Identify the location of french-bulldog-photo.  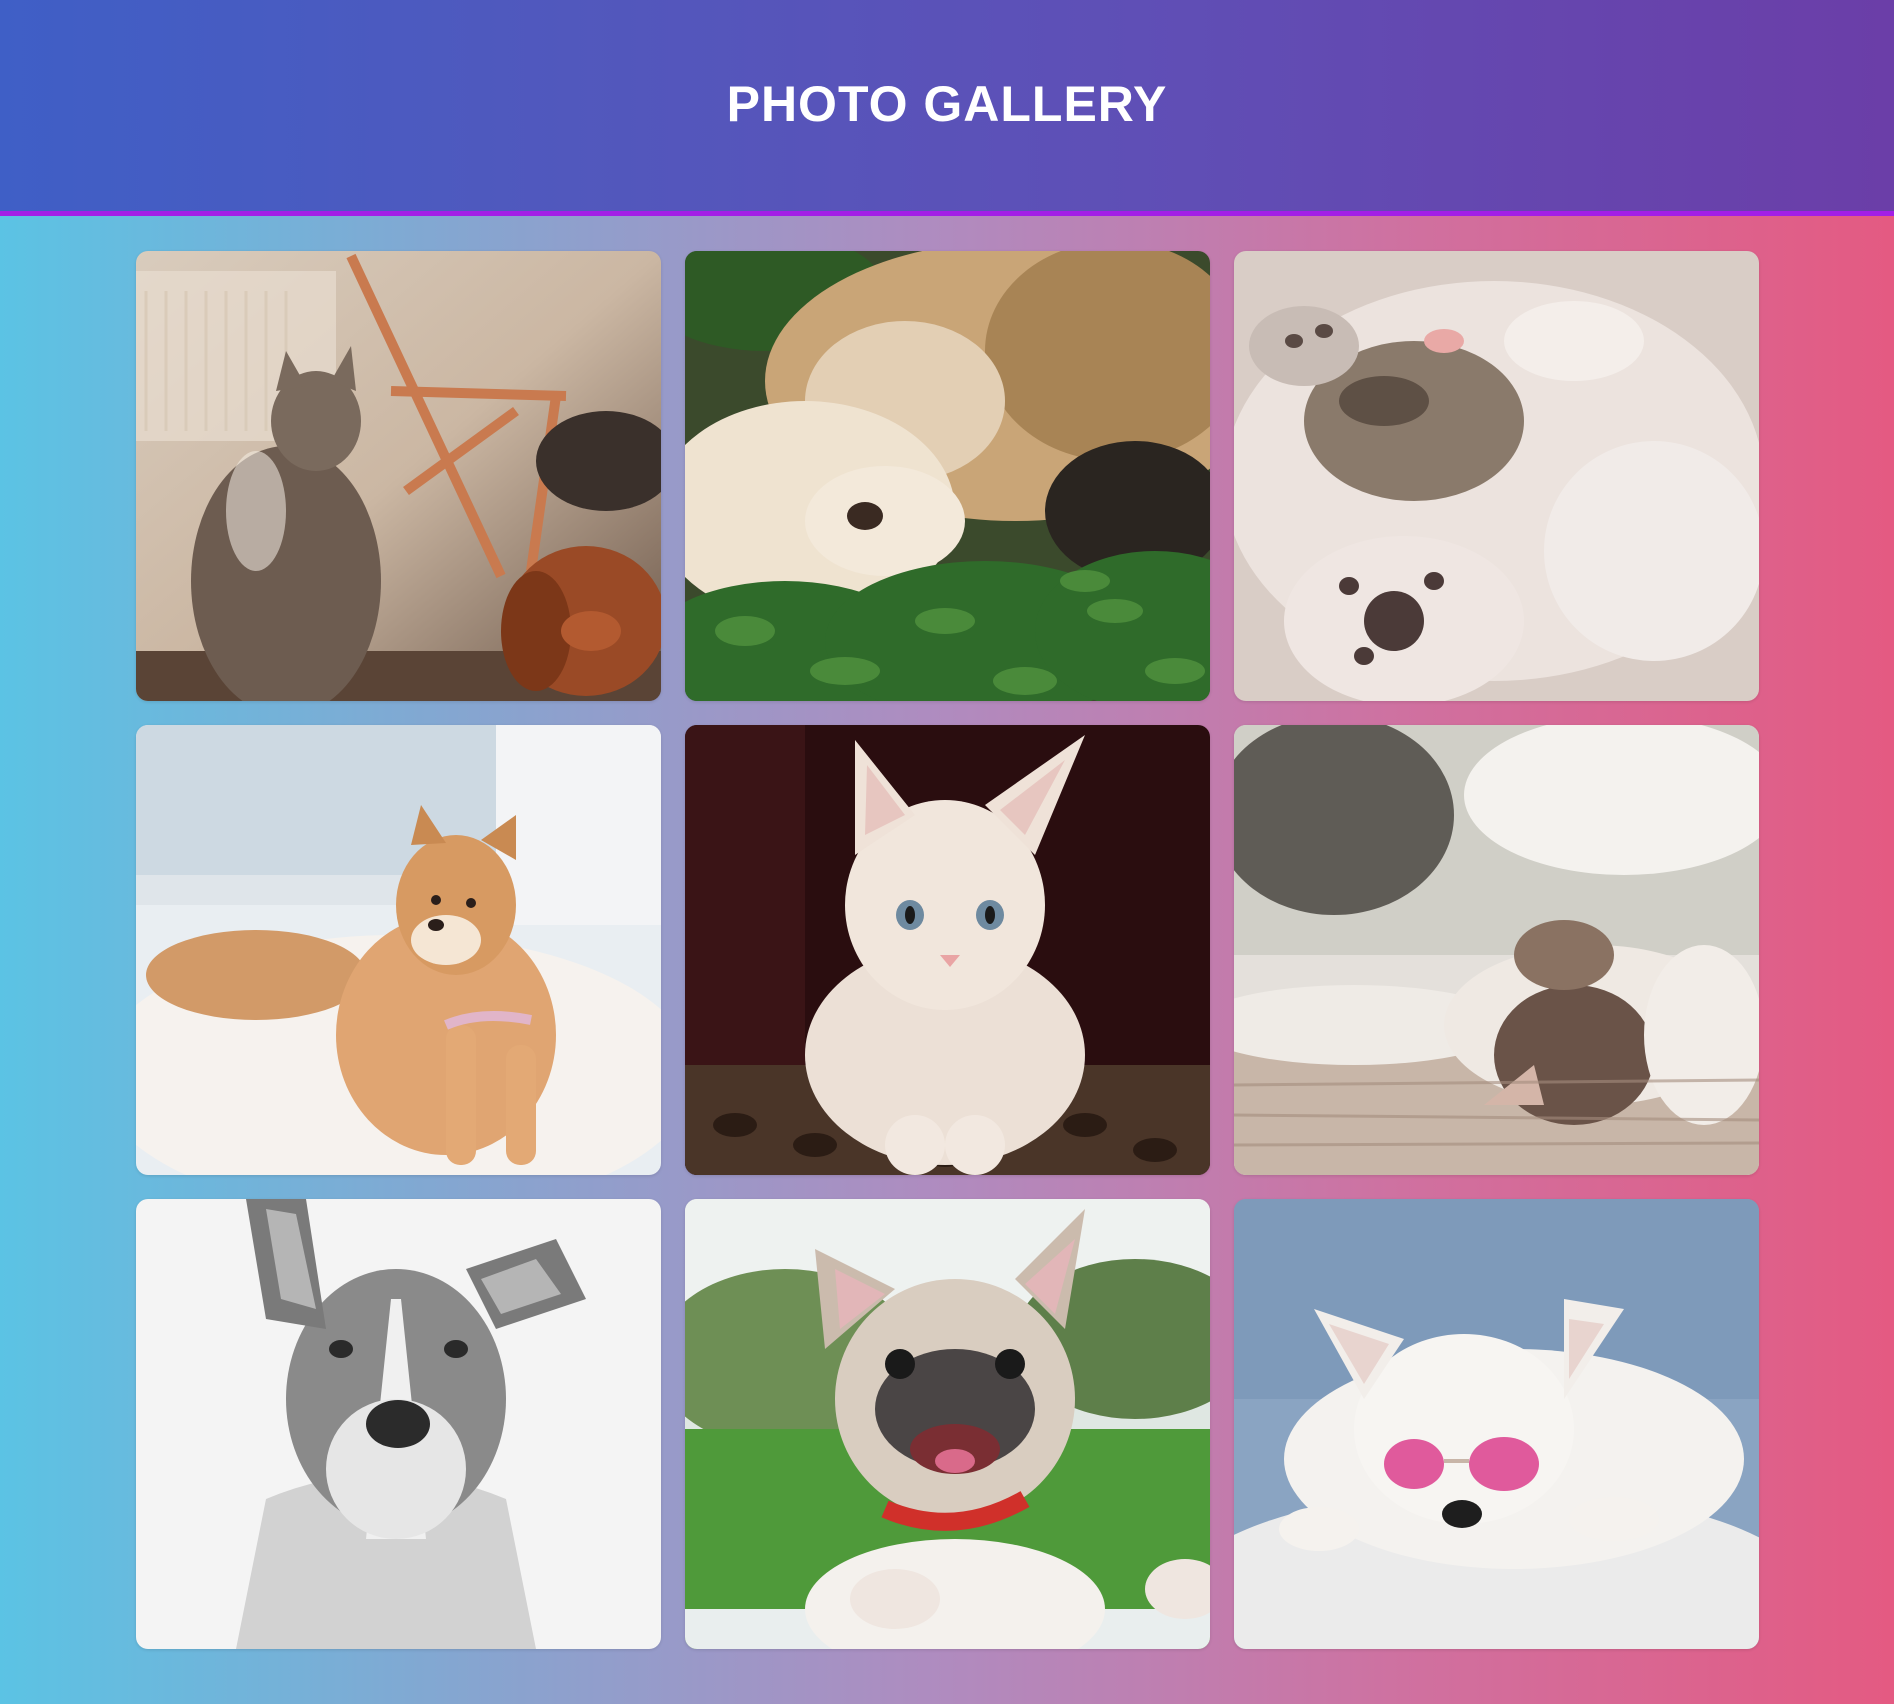
(947, 1424).